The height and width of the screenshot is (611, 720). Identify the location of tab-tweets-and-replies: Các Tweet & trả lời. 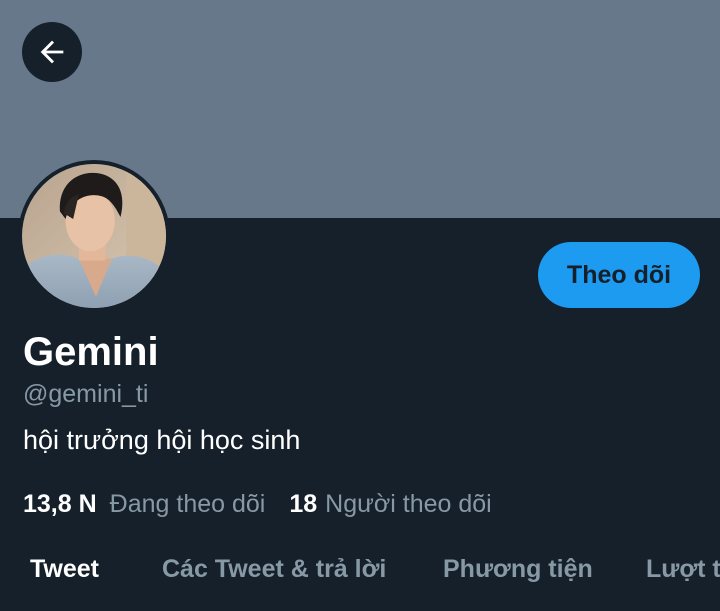
(274, 569).